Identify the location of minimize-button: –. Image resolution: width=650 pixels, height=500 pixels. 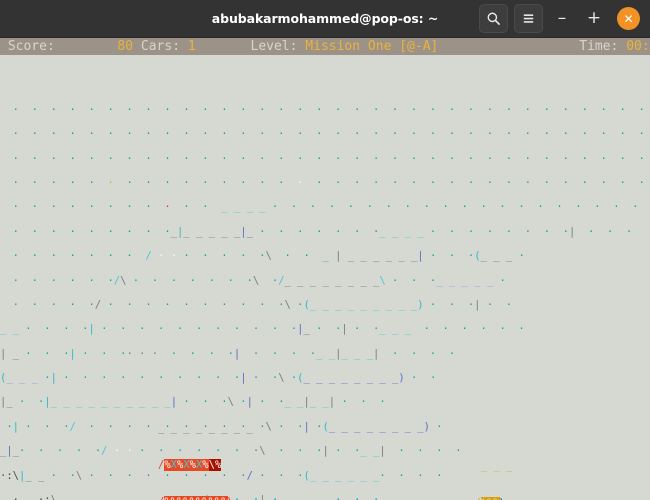
(562, 19).